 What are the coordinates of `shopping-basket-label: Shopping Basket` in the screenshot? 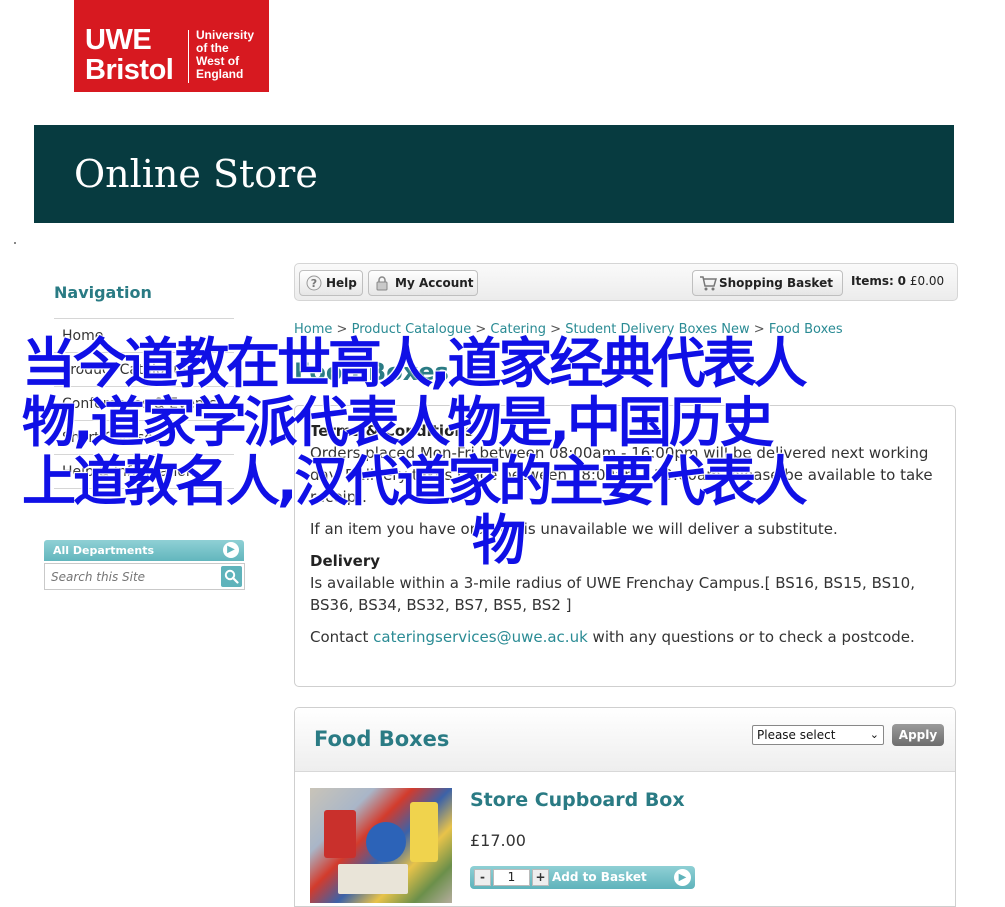 It's located at (776, 283).